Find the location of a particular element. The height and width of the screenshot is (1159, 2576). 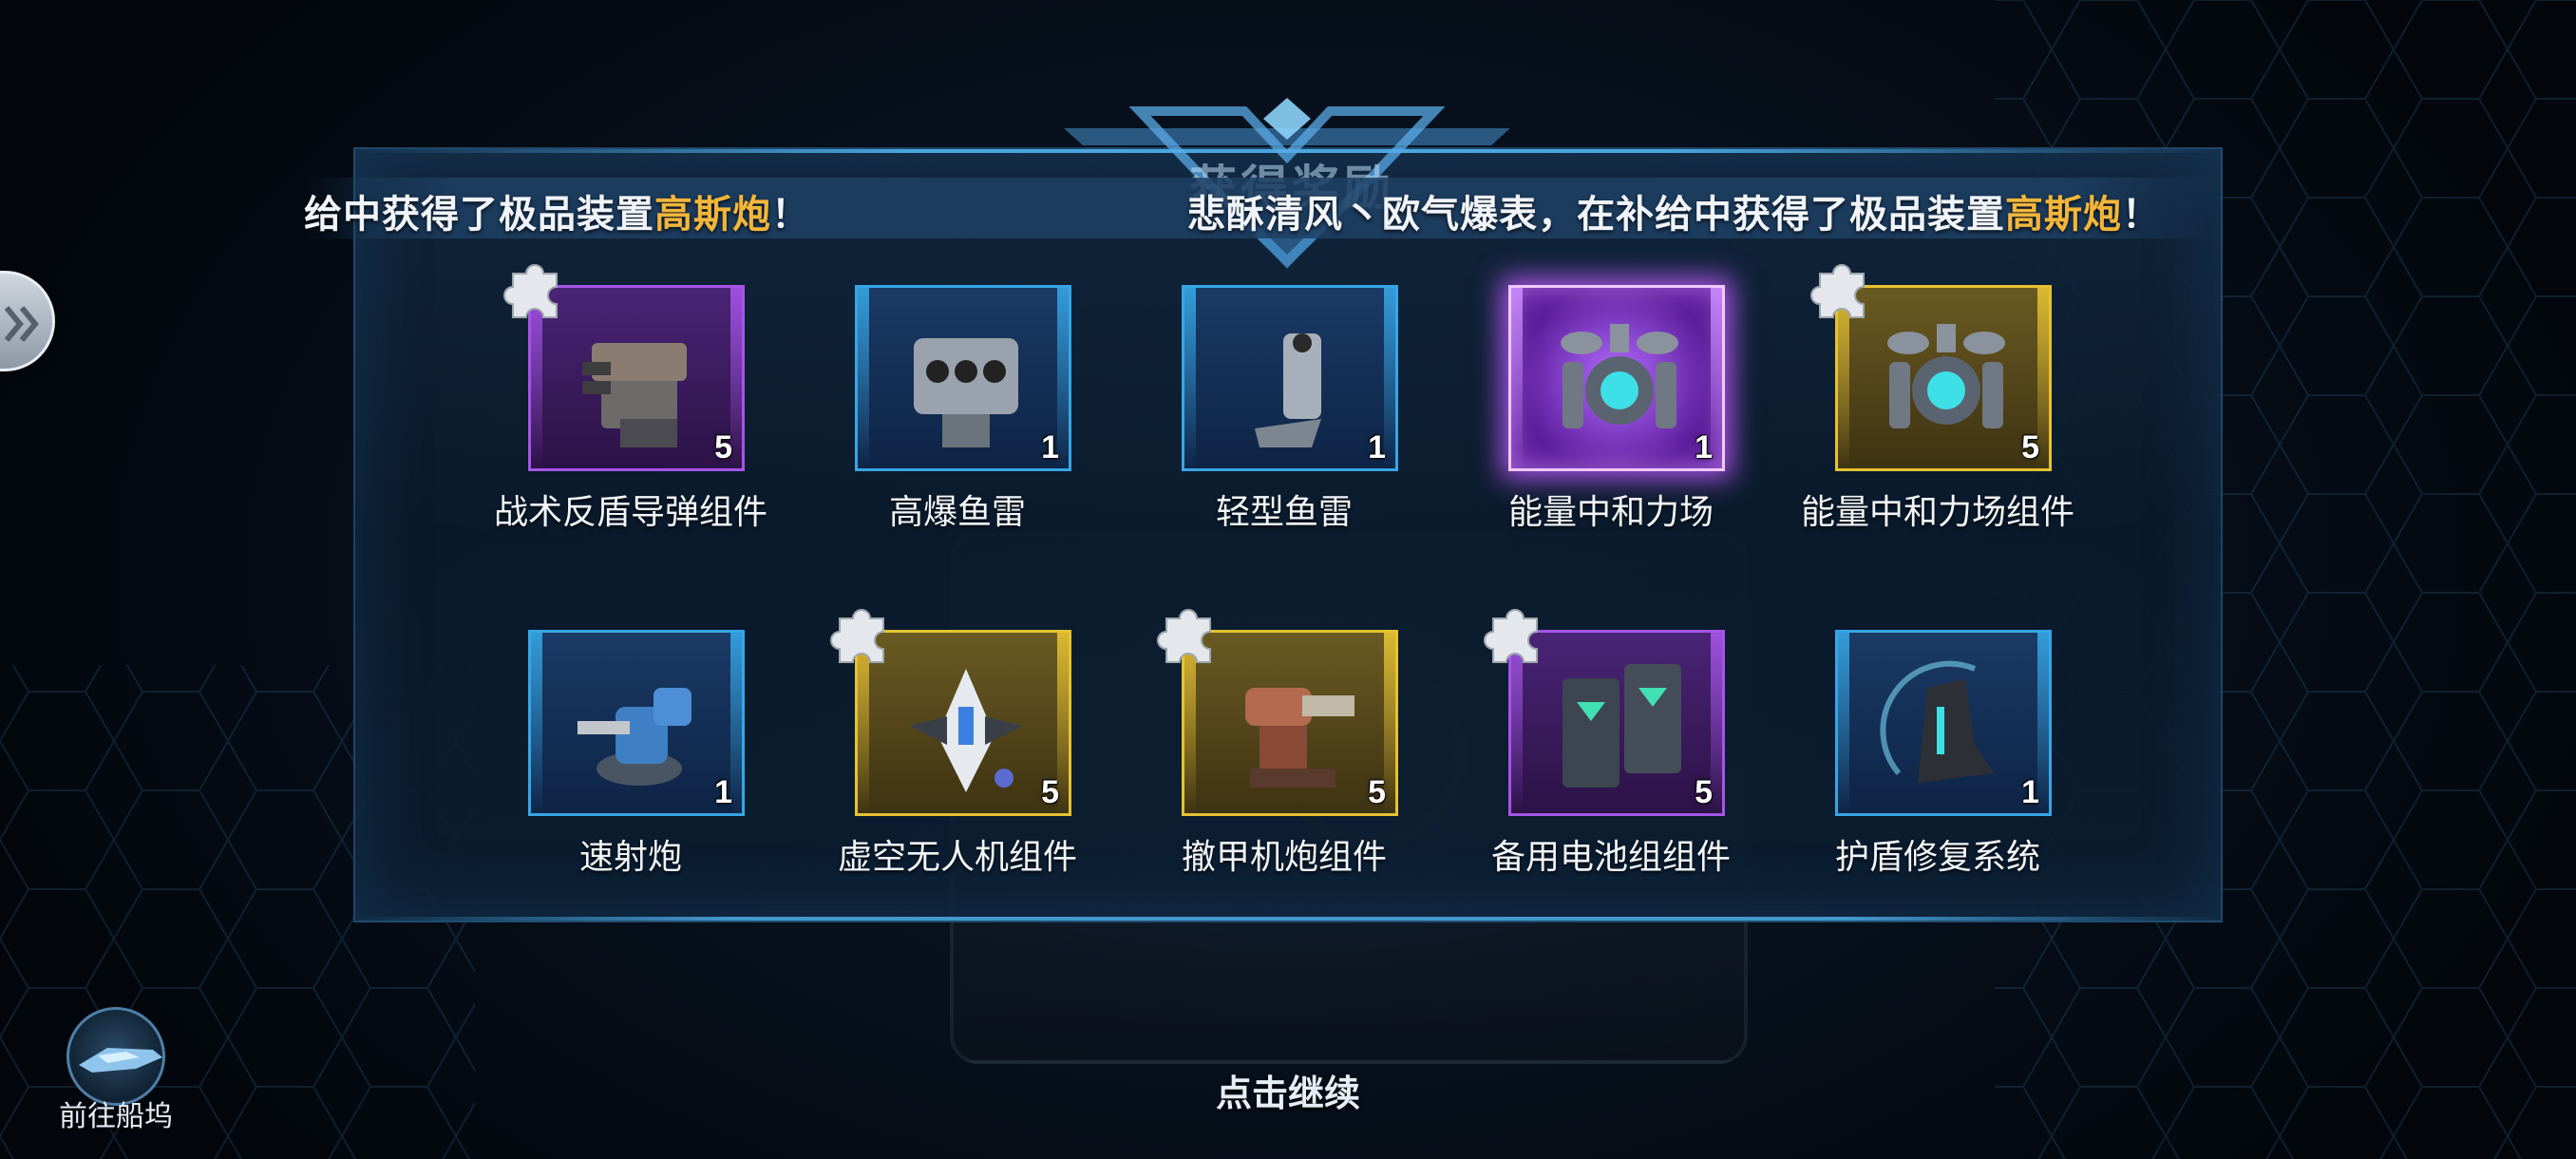

autocannon-icon is located at coordinates (1293, 726).